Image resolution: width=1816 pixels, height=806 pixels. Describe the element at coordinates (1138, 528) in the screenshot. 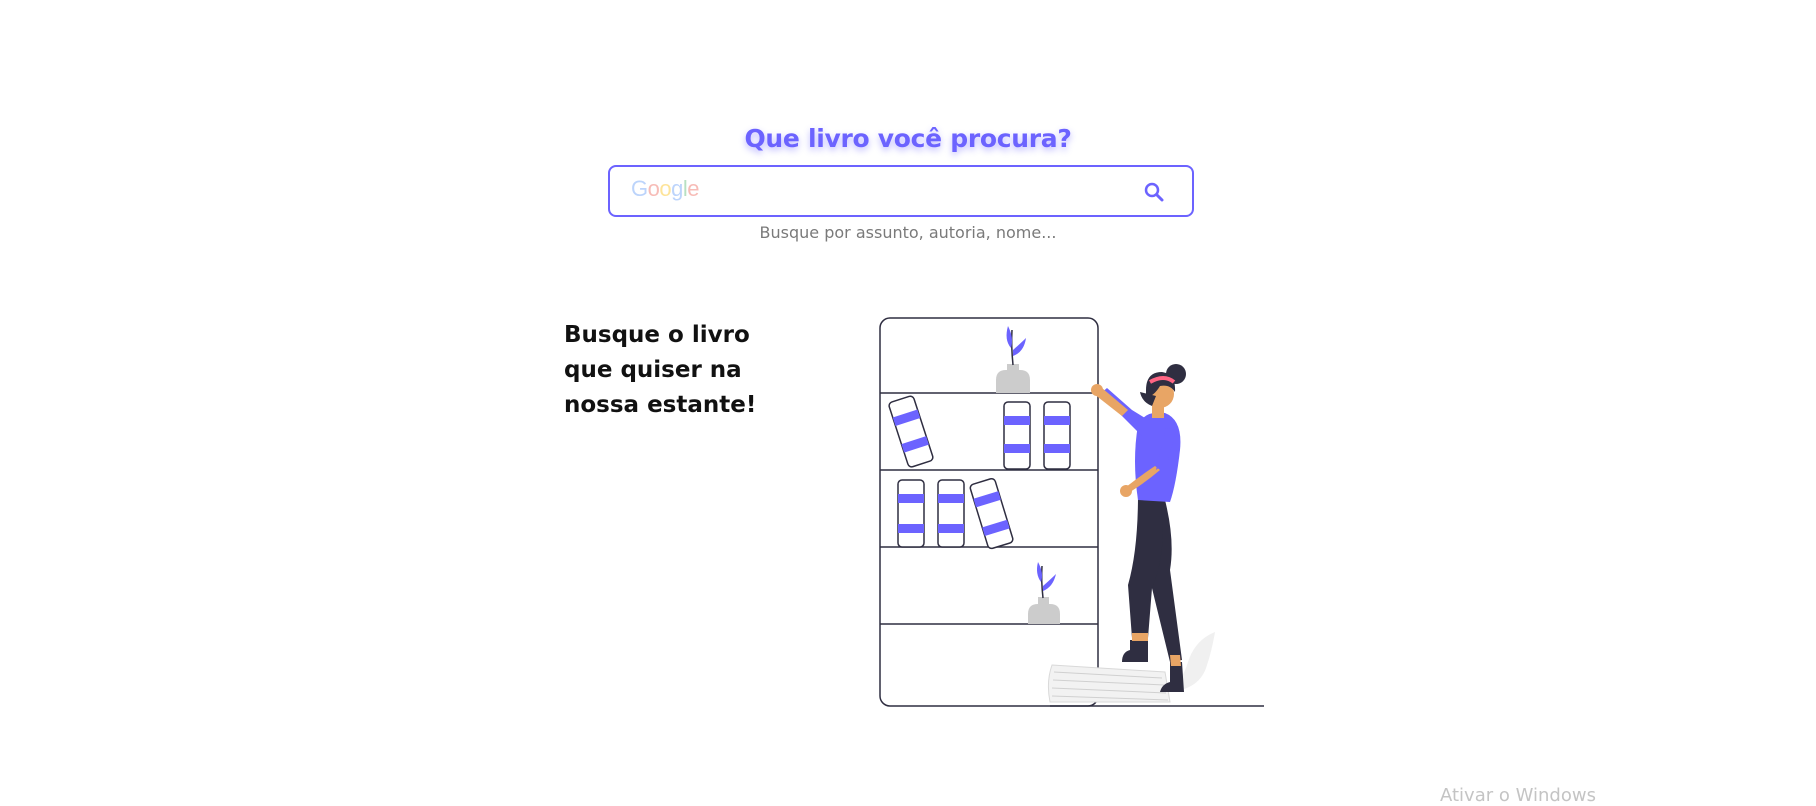

I see `woman-figure` at that location.